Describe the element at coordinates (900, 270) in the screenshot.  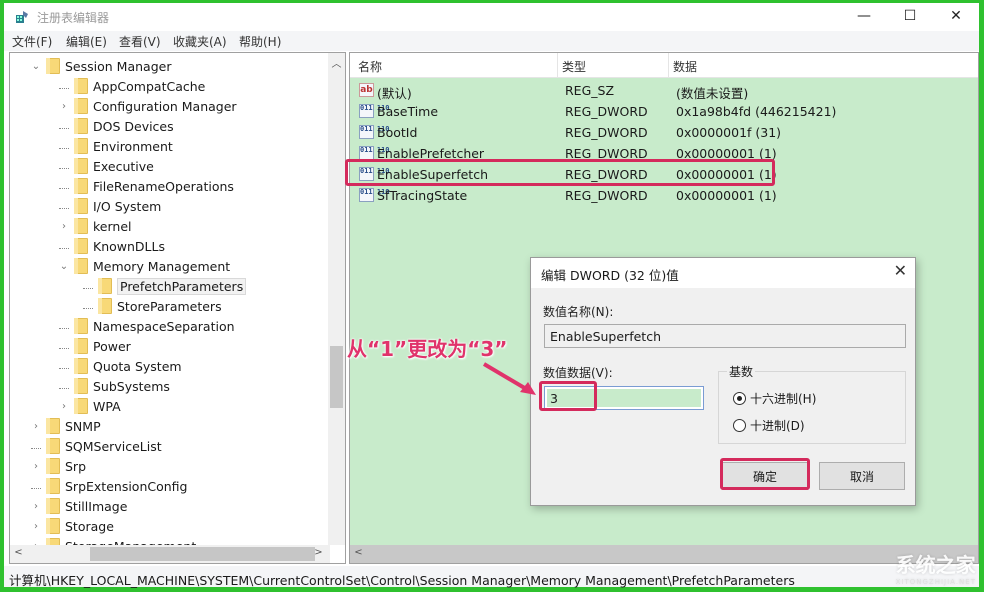
I see `dialog-close-icon: ✕` at that location.